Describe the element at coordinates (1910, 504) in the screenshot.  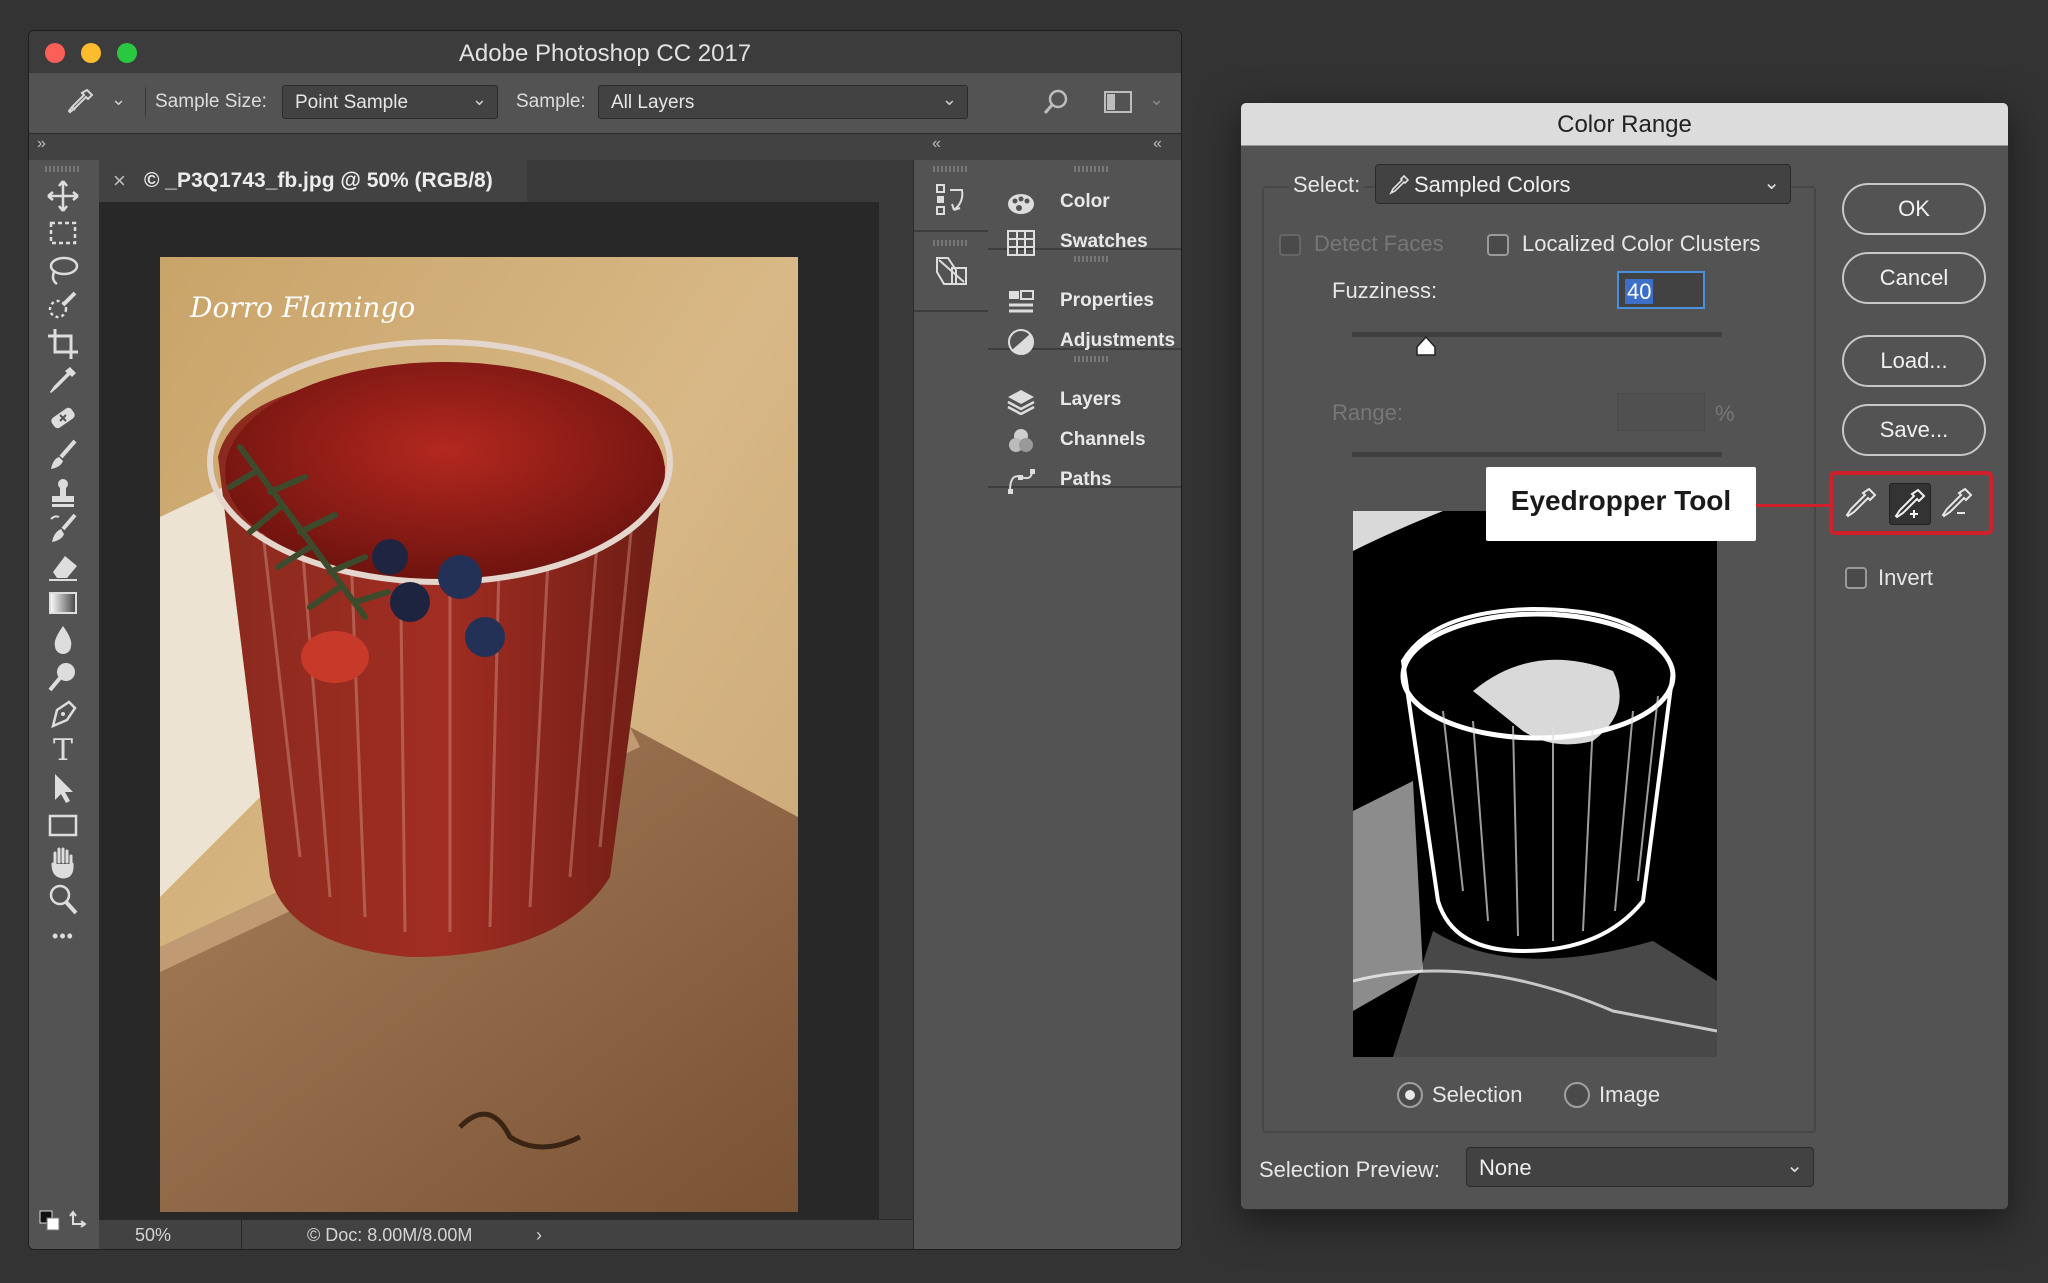
I see `eyedropper-add-icon` at that location.